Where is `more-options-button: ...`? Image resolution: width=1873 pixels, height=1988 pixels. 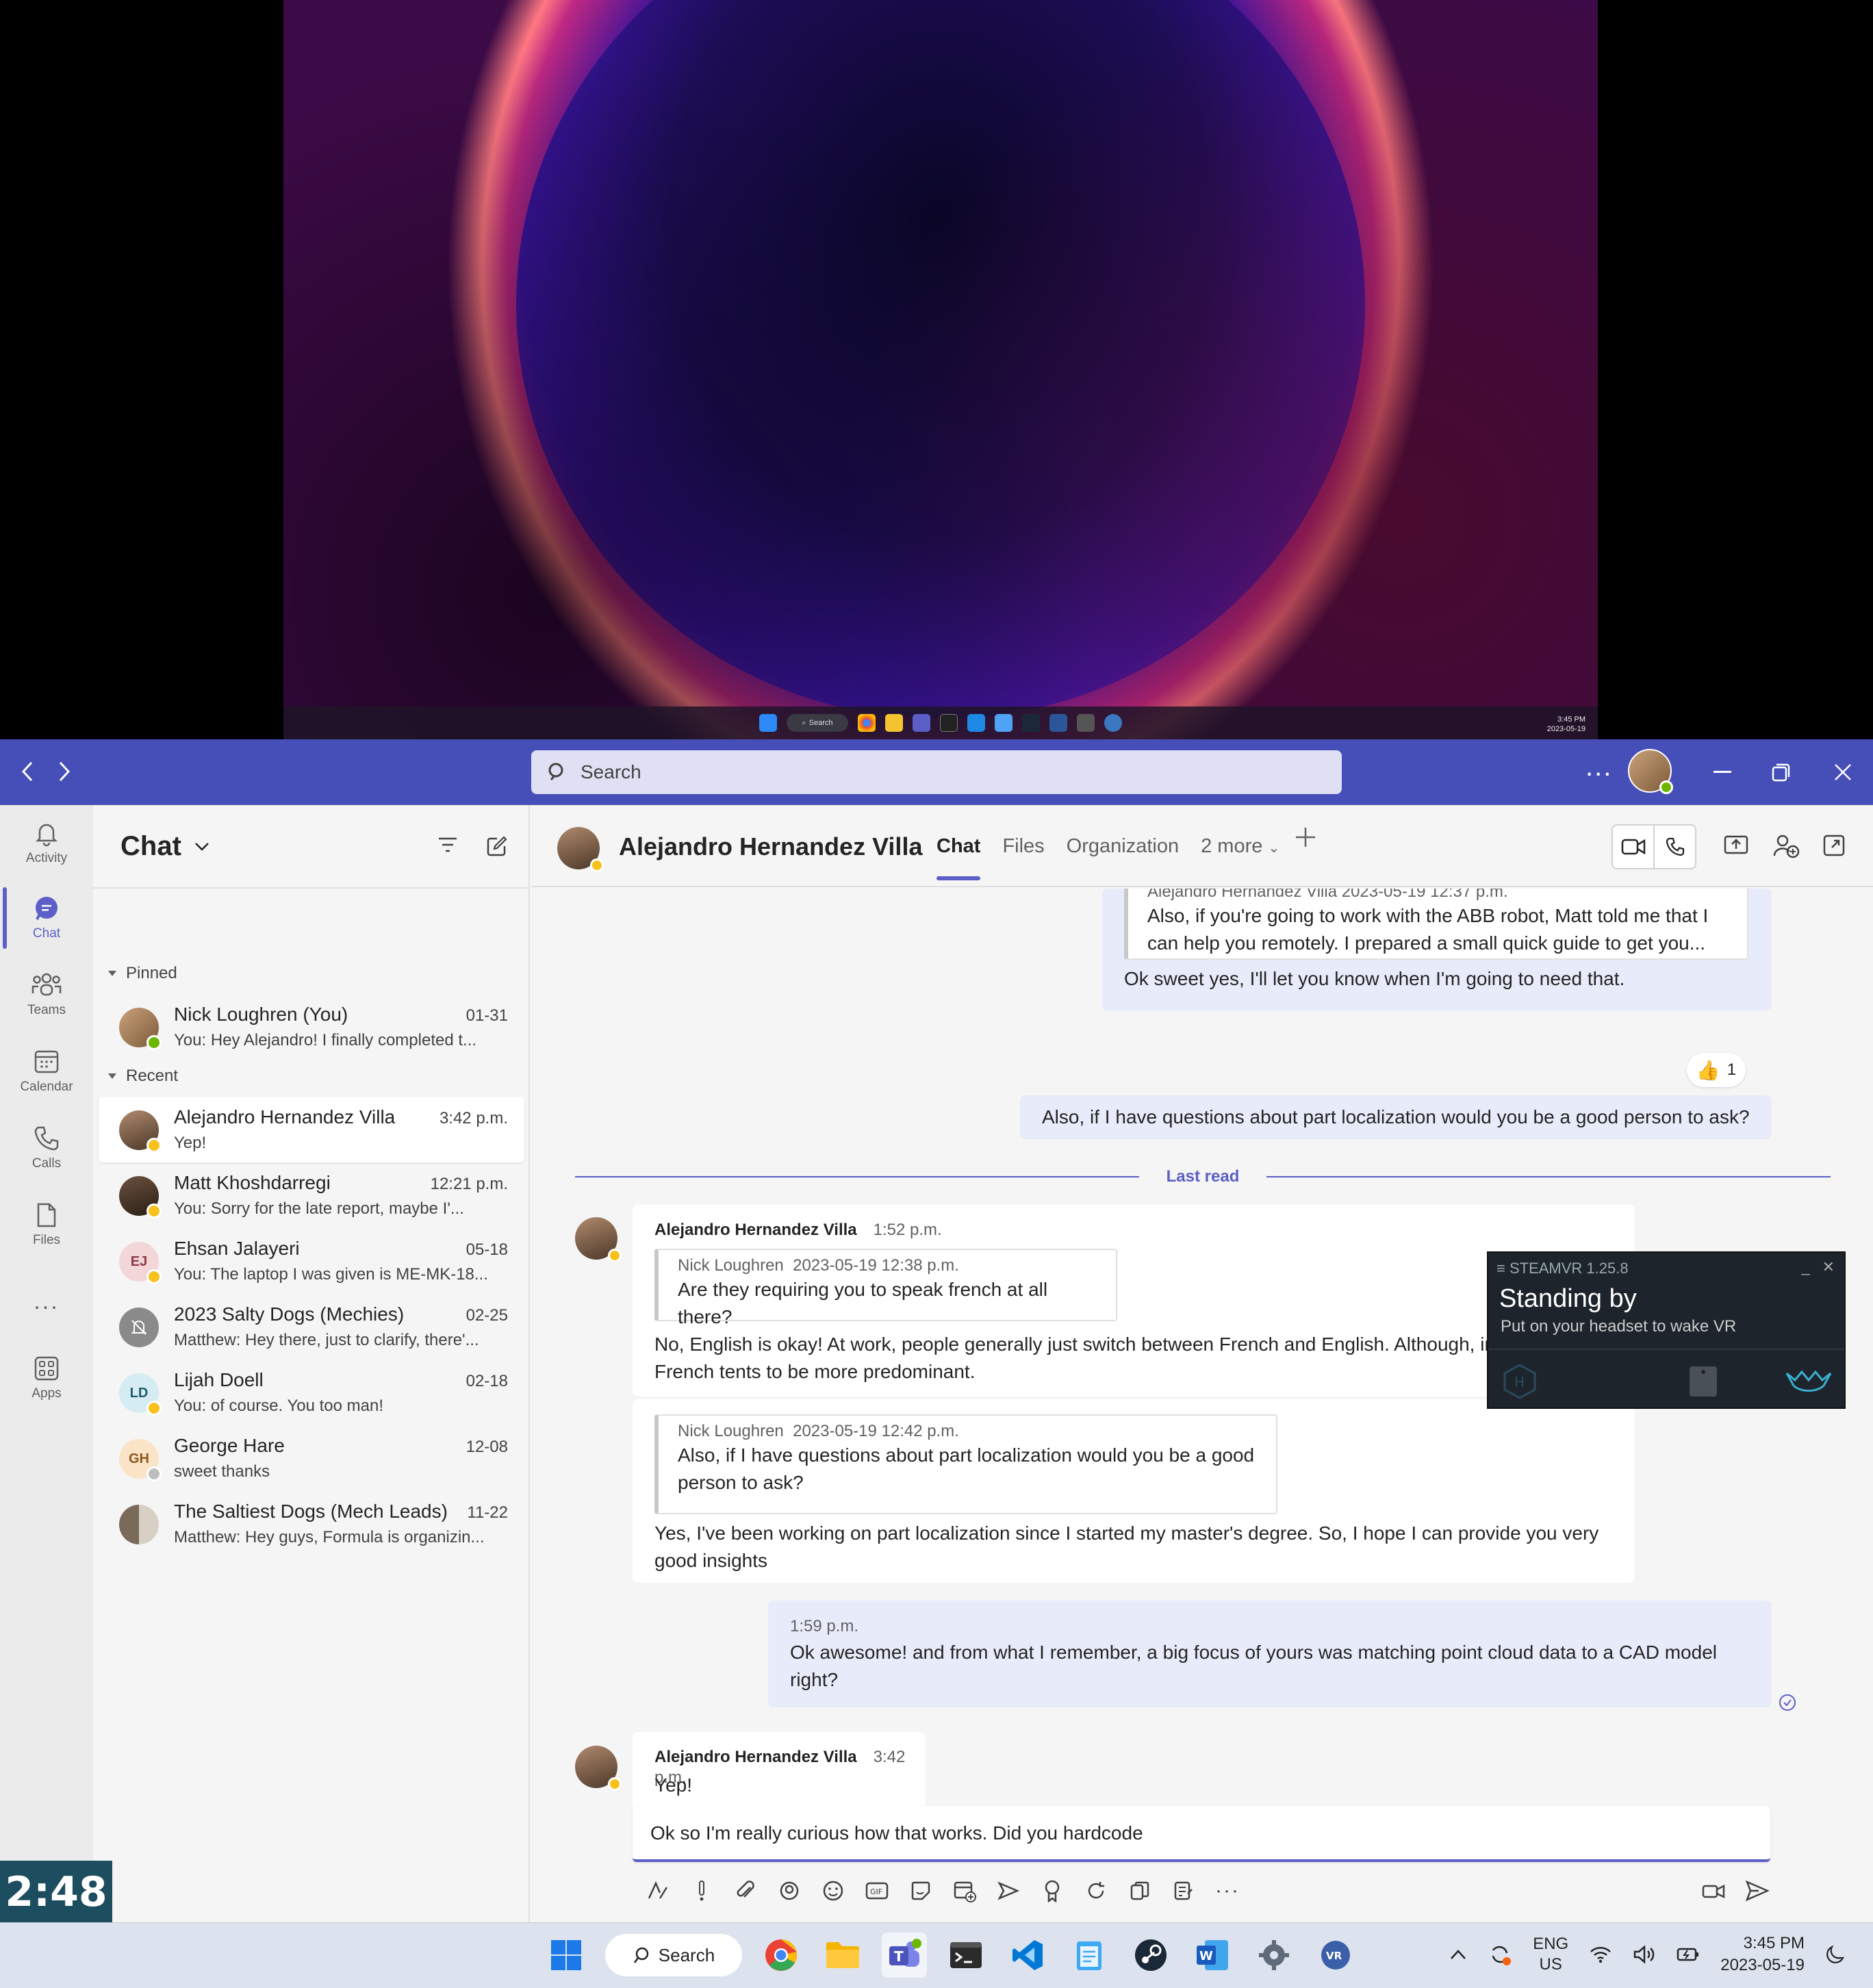 more-options-button: ... is located at coordinates (1598, 767).